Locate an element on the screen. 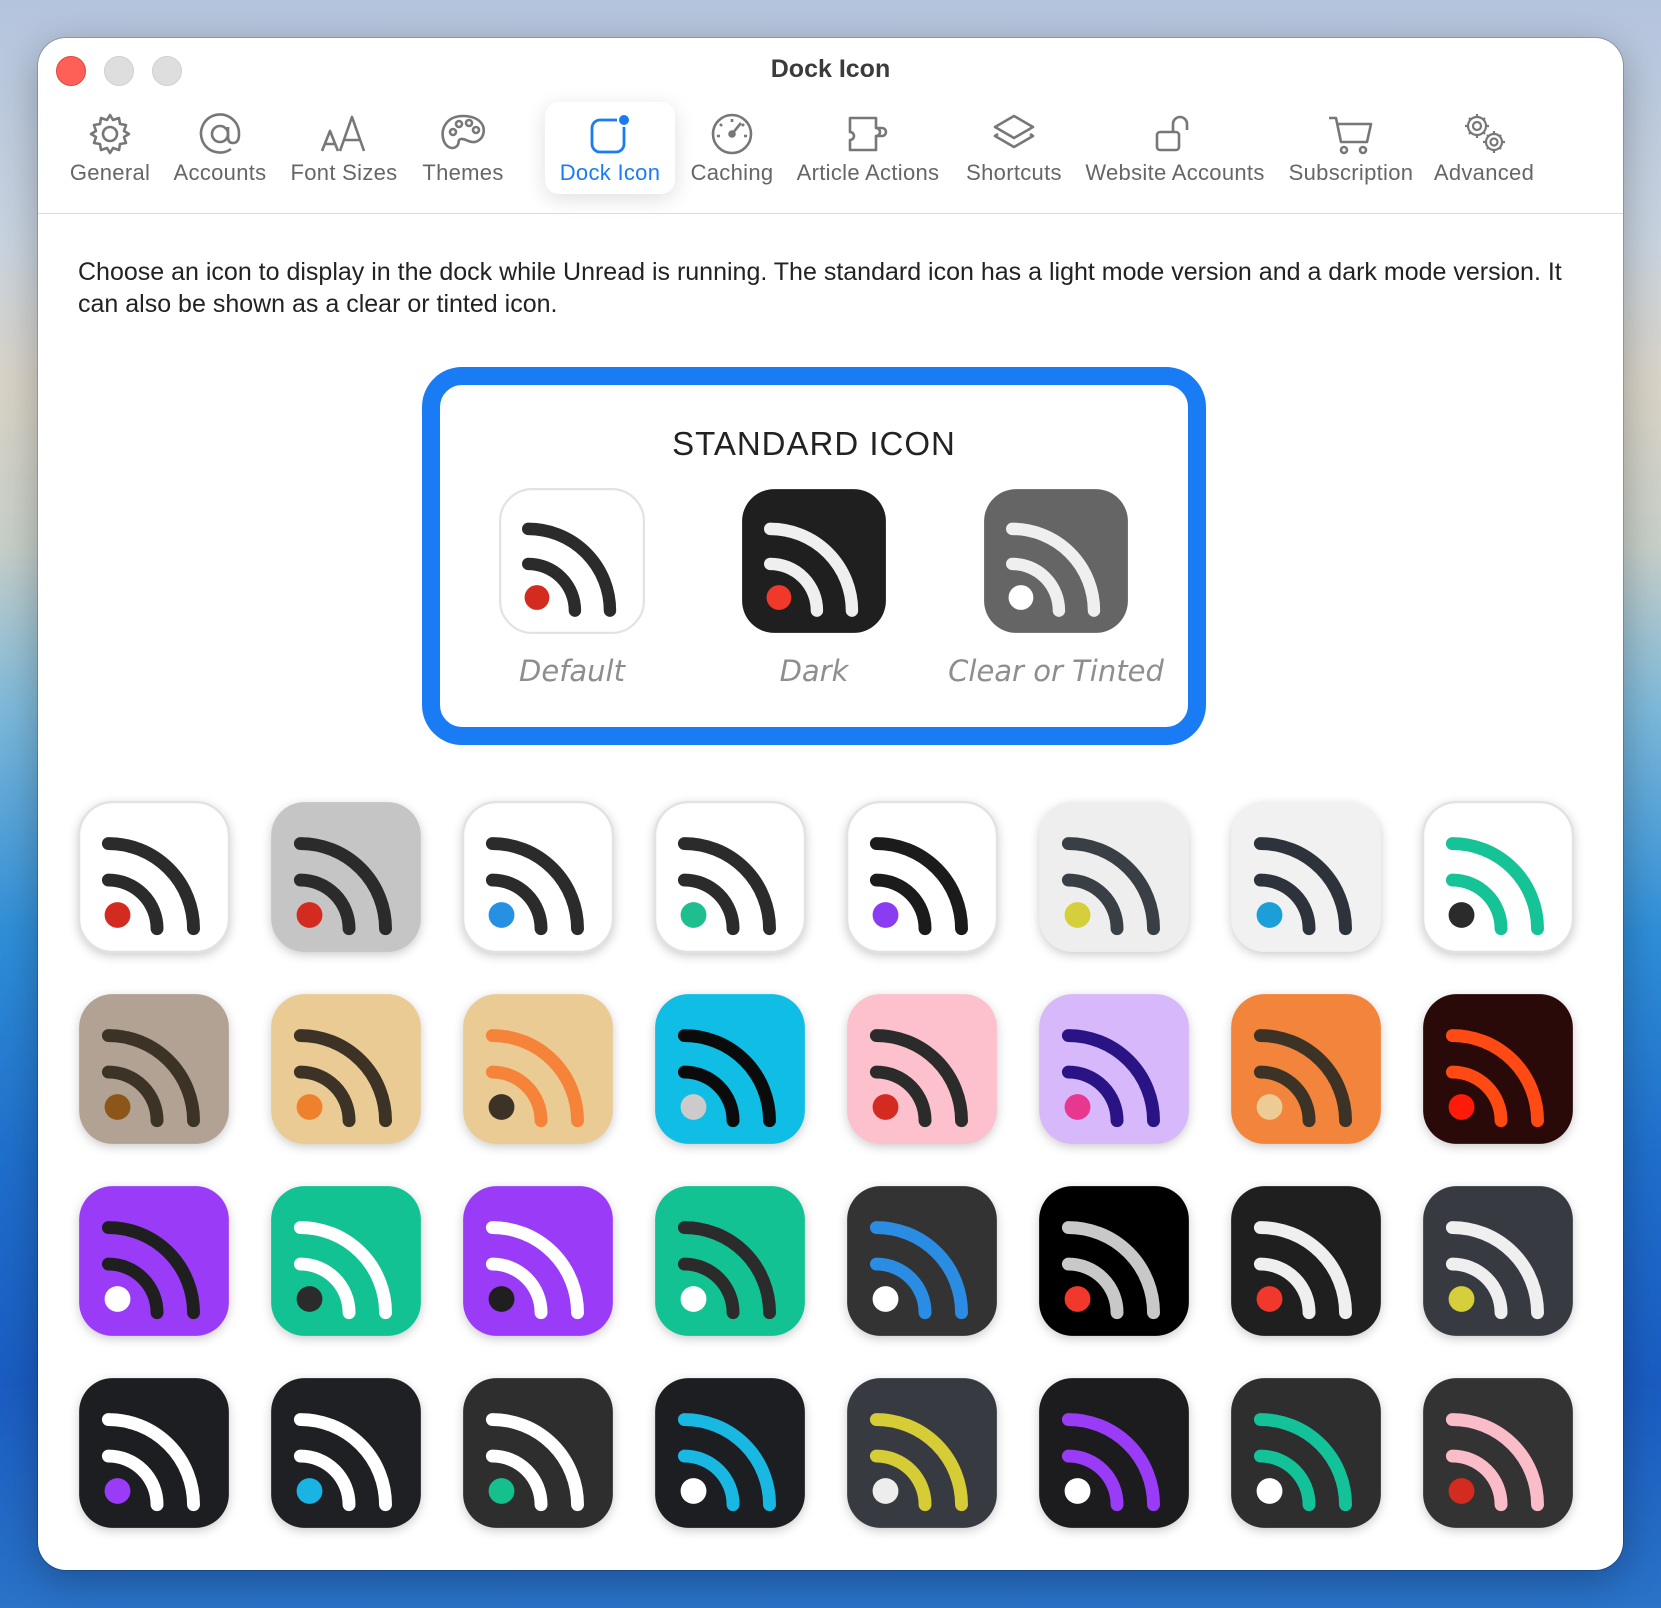 Image resolution: width=1661 pixels, height=1608 pixels. tab-label: Caching is located at coordinates (732, 172).